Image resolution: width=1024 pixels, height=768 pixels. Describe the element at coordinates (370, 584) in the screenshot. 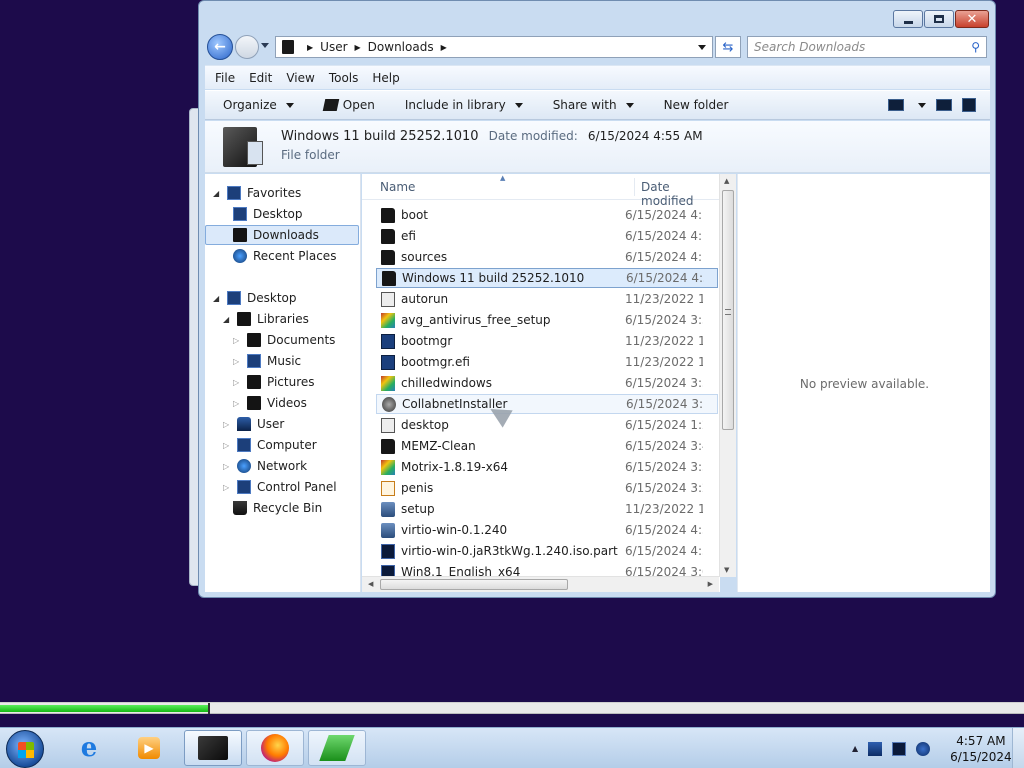

I see `scroll-left-arrow-icon: ◀` at that location.